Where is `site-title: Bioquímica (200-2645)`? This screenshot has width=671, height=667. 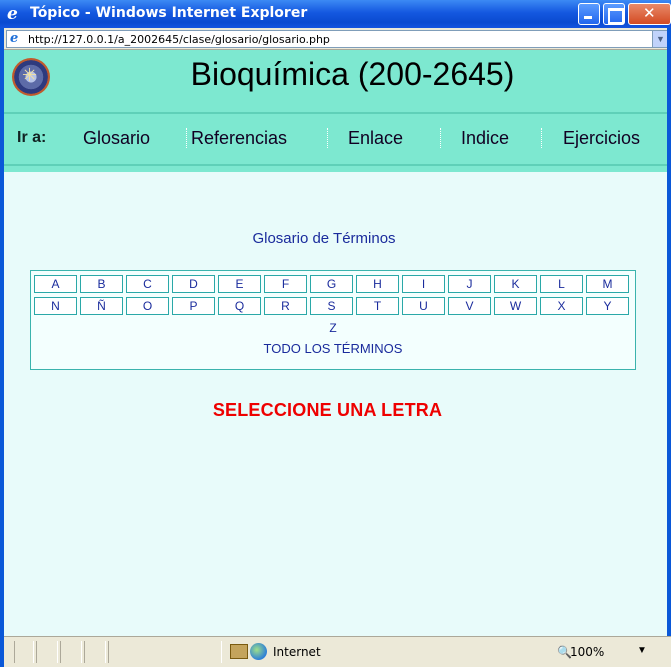 site-title: Bioquímica (200-2645) is located at coordinates (352, 74).